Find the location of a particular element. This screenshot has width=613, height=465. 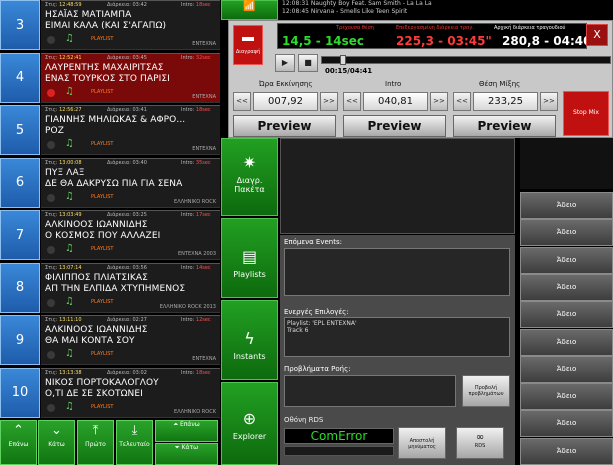

play-icon: ▶ is located at coordinates (285, 62).